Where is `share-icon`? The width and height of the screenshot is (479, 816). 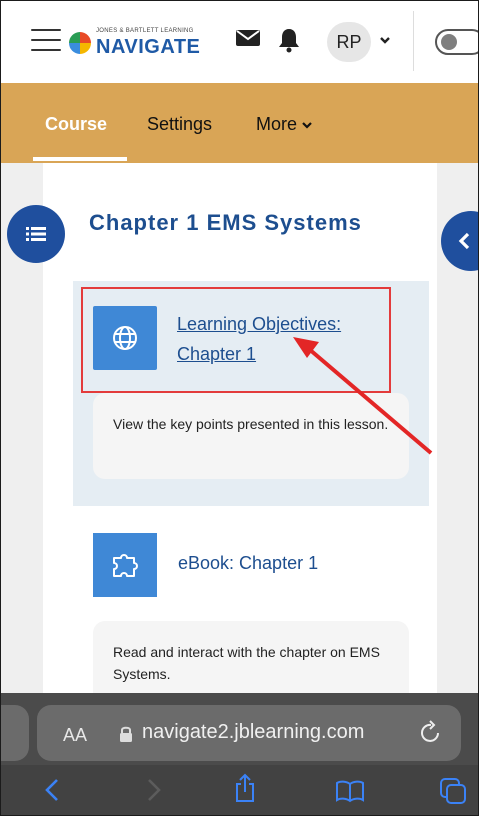
share-icon is located at coordinates (245, 790).